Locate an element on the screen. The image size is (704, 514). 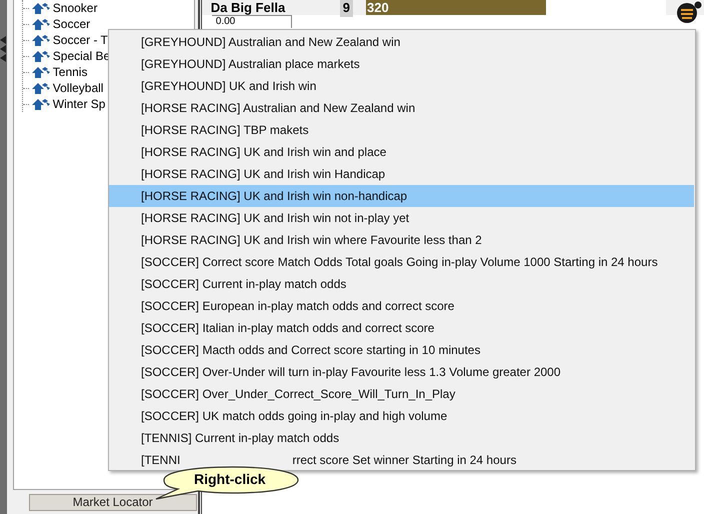
menu-item: [SOCCER] Current in-play match odds is located at coordinates (401, 284).